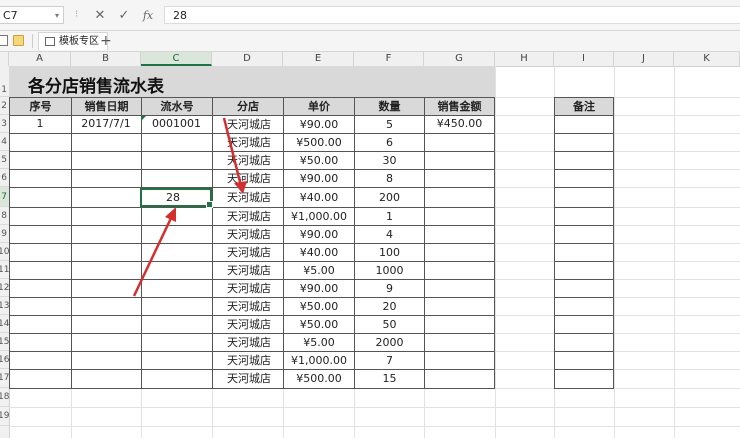  What do you see at coordinates (389, 288) in the screenshot?
I see `cell-f12: 9` at bounding box center [389, 288].